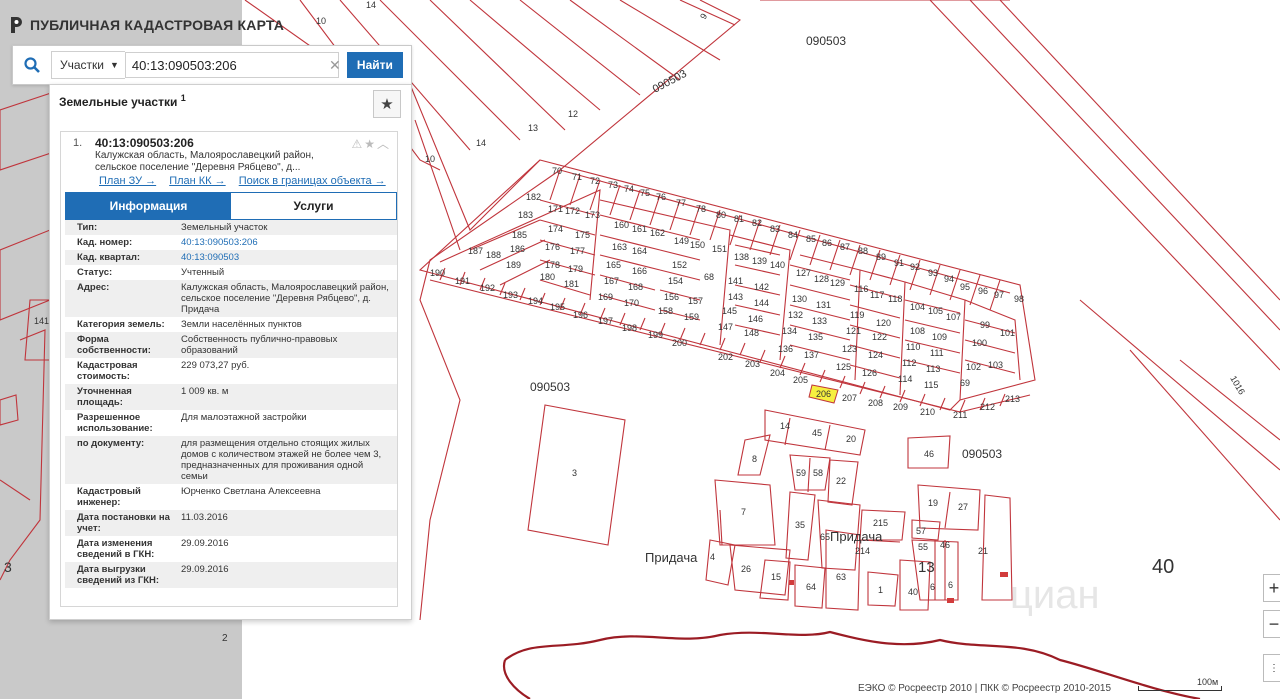 Image resolution: width=1280 pixels, height=699 pixels. I want to click on search-input, so click(231, 65).